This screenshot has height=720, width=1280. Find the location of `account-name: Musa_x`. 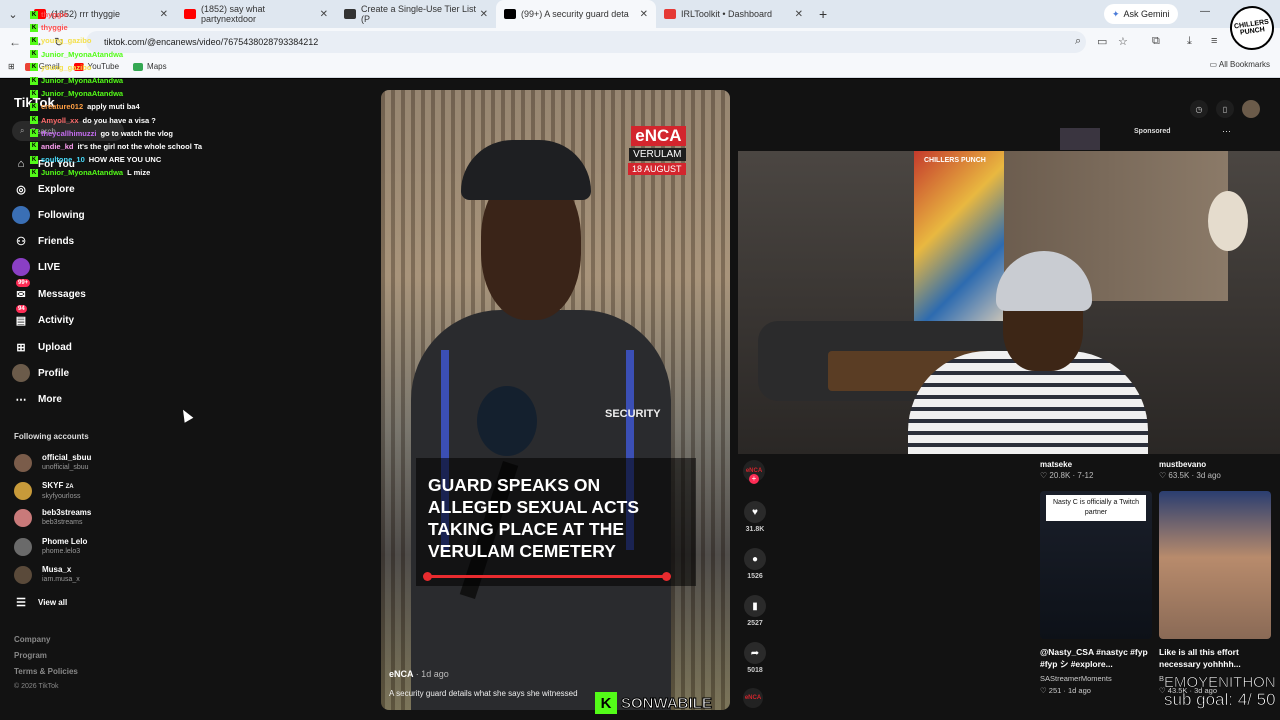

account-name: Musa_x is located at coordinates (57, 569).